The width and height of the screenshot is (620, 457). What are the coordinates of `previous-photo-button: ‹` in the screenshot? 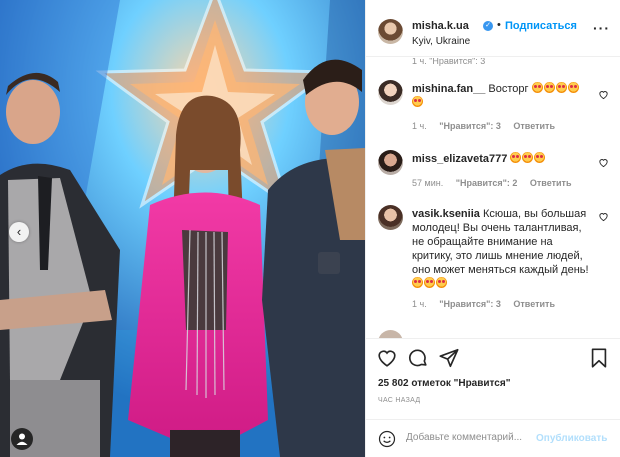 It's located at (19, 232).